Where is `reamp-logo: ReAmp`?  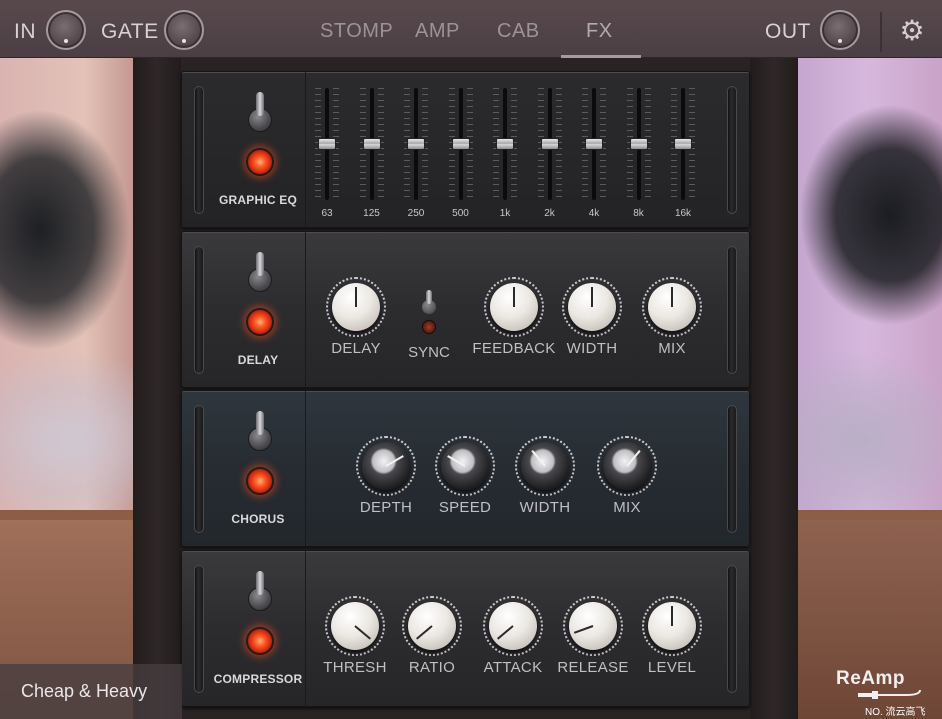 reamp-logo: ReAmp is located at coordinates (871, 678).